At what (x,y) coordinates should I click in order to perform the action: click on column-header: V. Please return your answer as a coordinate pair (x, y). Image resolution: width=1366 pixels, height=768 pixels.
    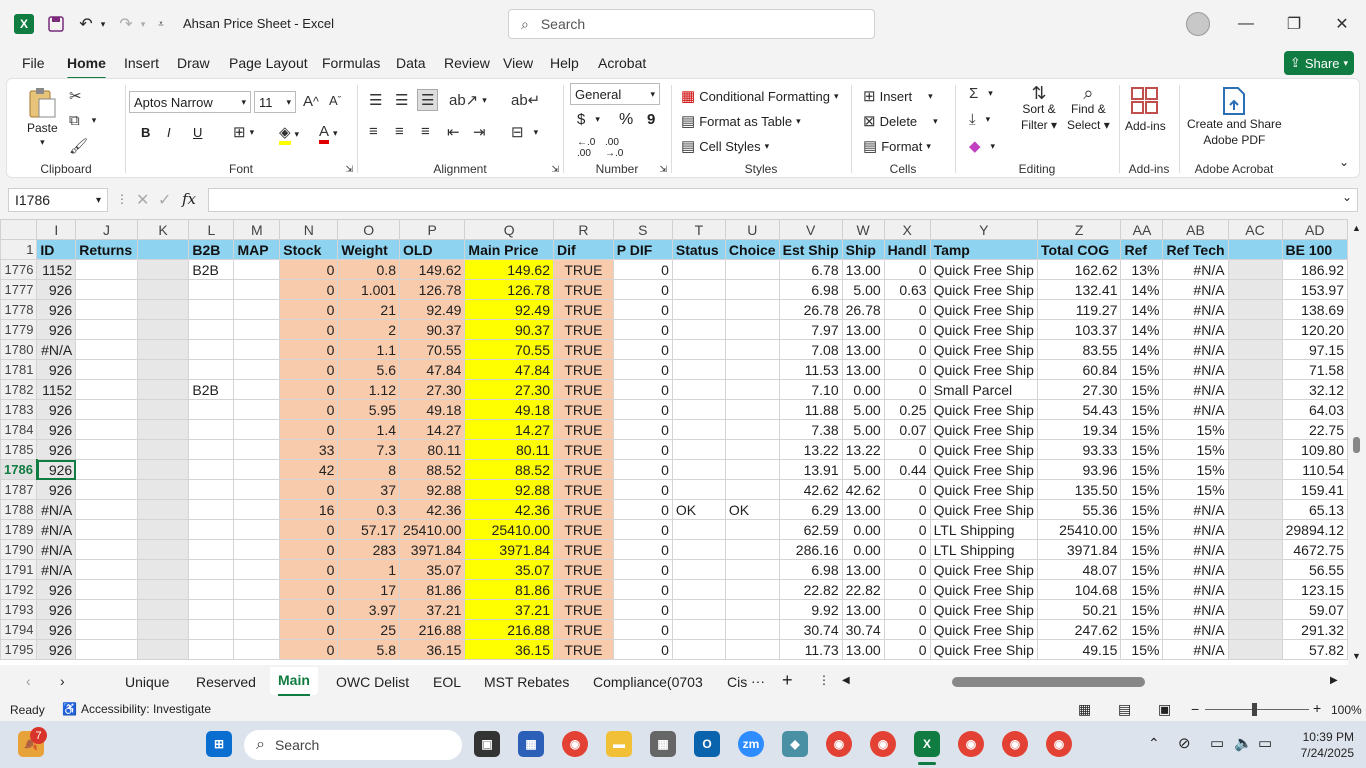
    Looking at the image, I should click on (810, 229).